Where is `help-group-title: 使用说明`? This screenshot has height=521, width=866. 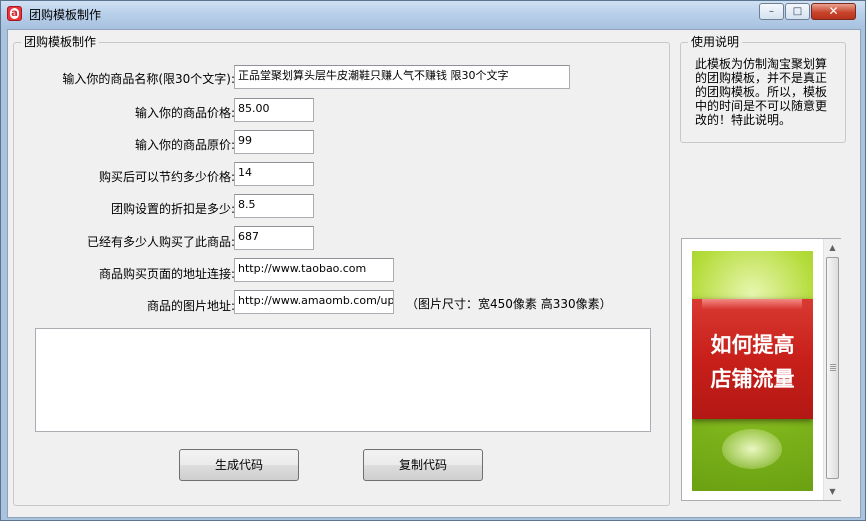 help-group-title: 使用说明 is located at coordinates (715, 42).